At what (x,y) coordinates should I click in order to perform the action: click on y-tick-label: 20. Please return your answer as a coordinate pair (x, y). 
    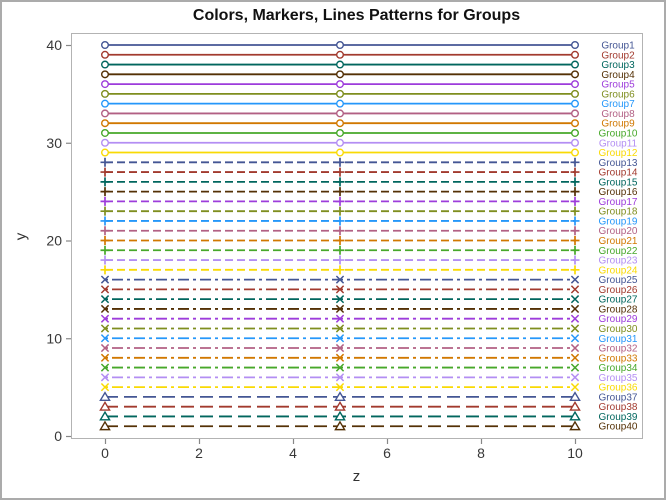
    Looking at the image, I should click on (54, 241).